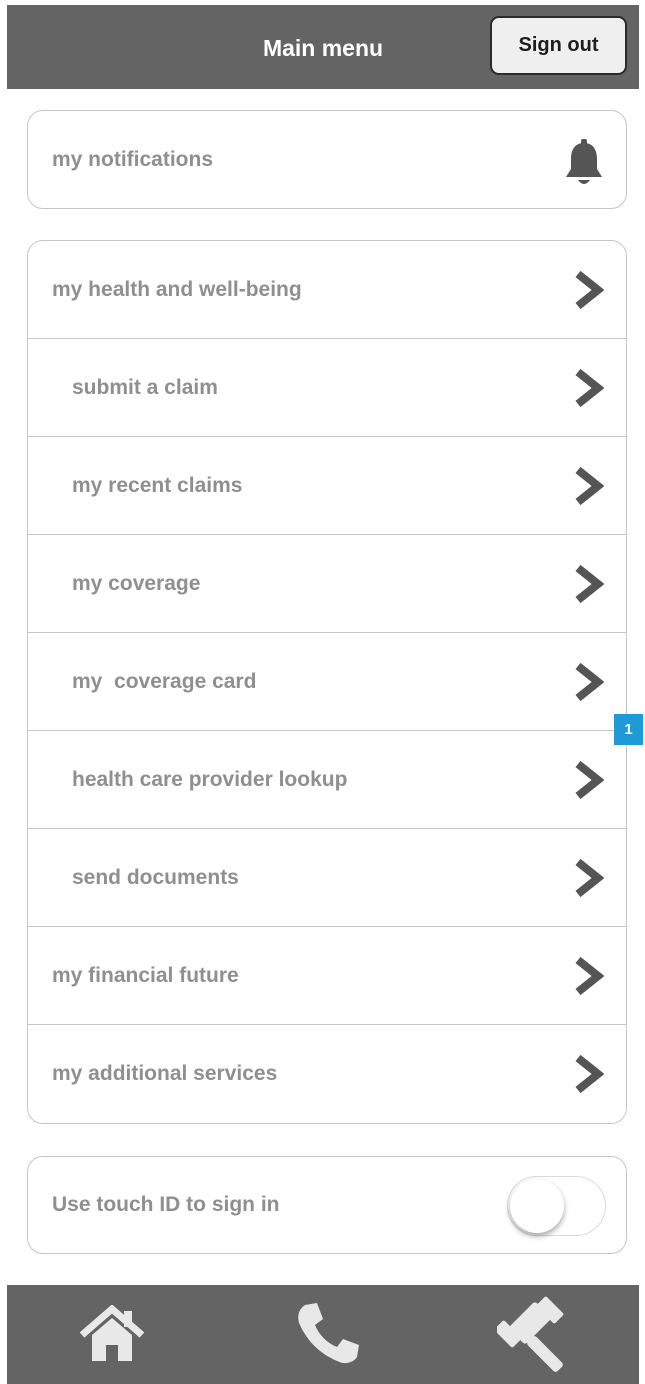  I want to click on top-bar: Main menu Sign out, so click(323, 47).